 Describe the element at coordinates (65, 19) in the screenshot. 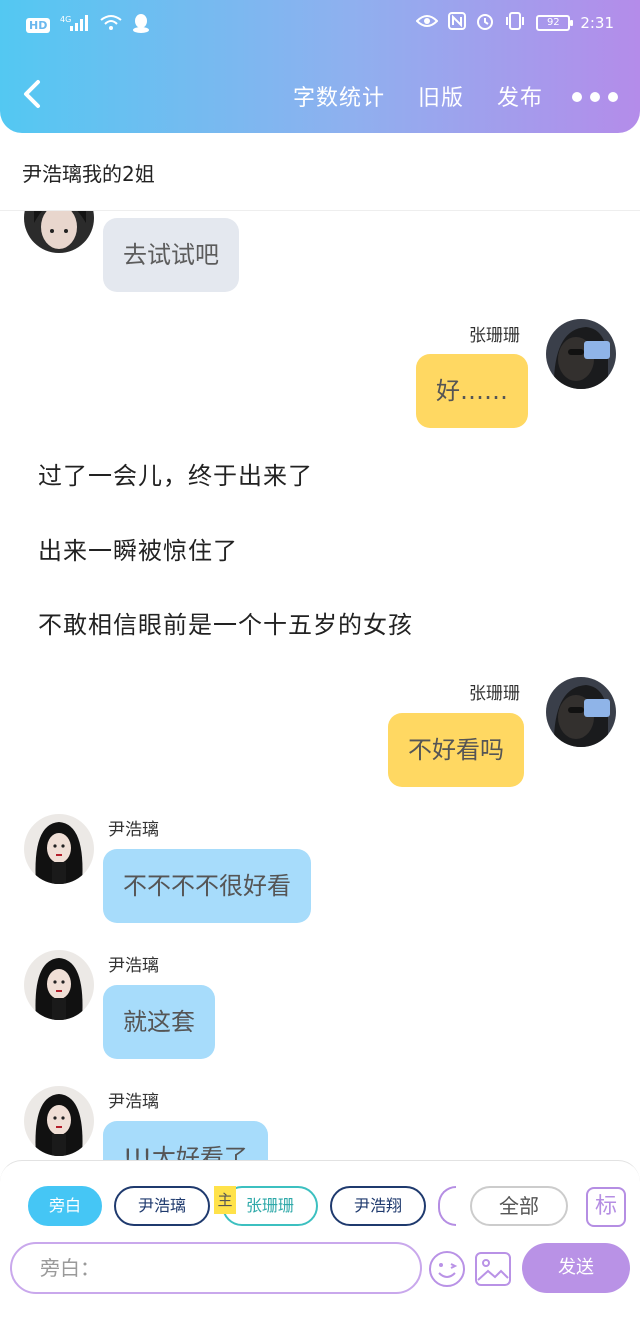

I see `signal-label: 4G` at that location.